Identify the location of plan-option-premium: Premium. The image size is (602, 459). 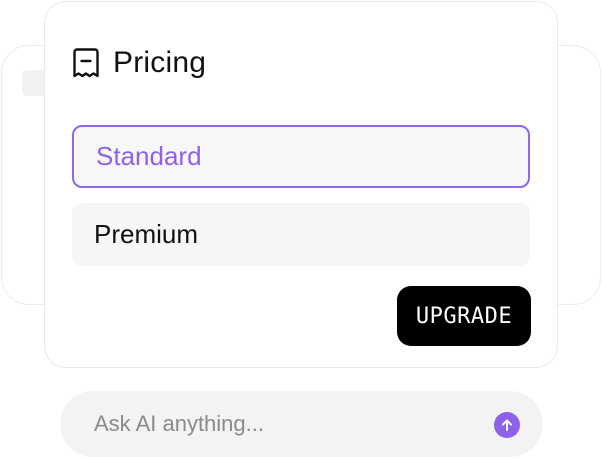
(301, 234).